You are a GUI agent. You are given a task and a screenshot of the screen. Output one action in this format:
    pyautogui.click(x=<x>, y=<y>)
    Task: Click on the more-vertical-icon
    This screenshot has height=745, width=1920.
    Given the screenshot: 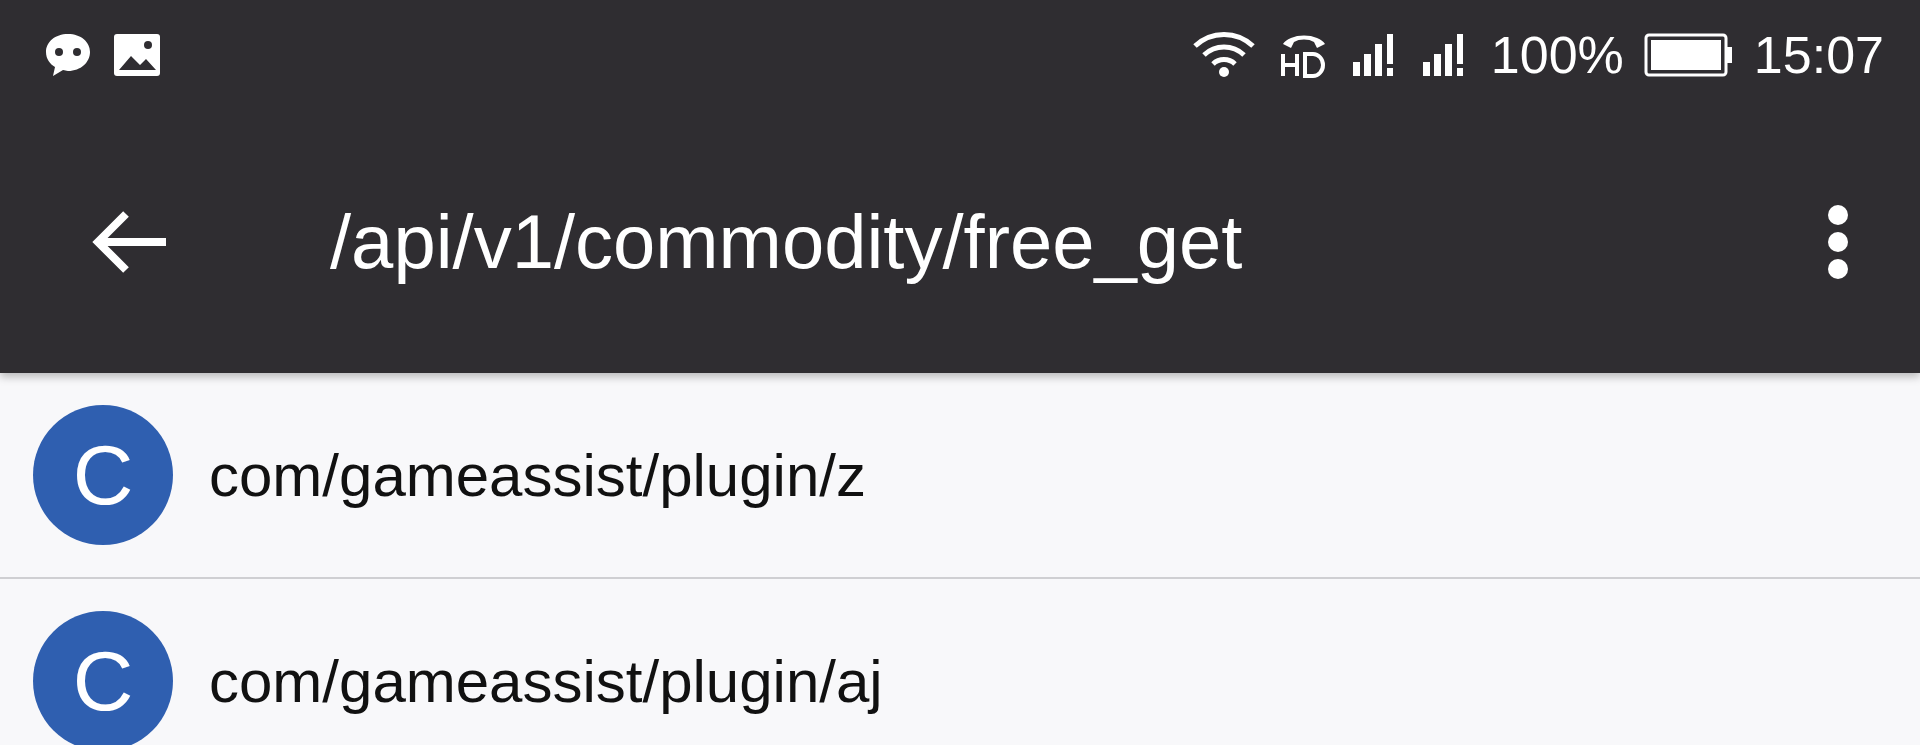 What is the action you would take?
    pyautogui.click(x=1838, y=241)
    